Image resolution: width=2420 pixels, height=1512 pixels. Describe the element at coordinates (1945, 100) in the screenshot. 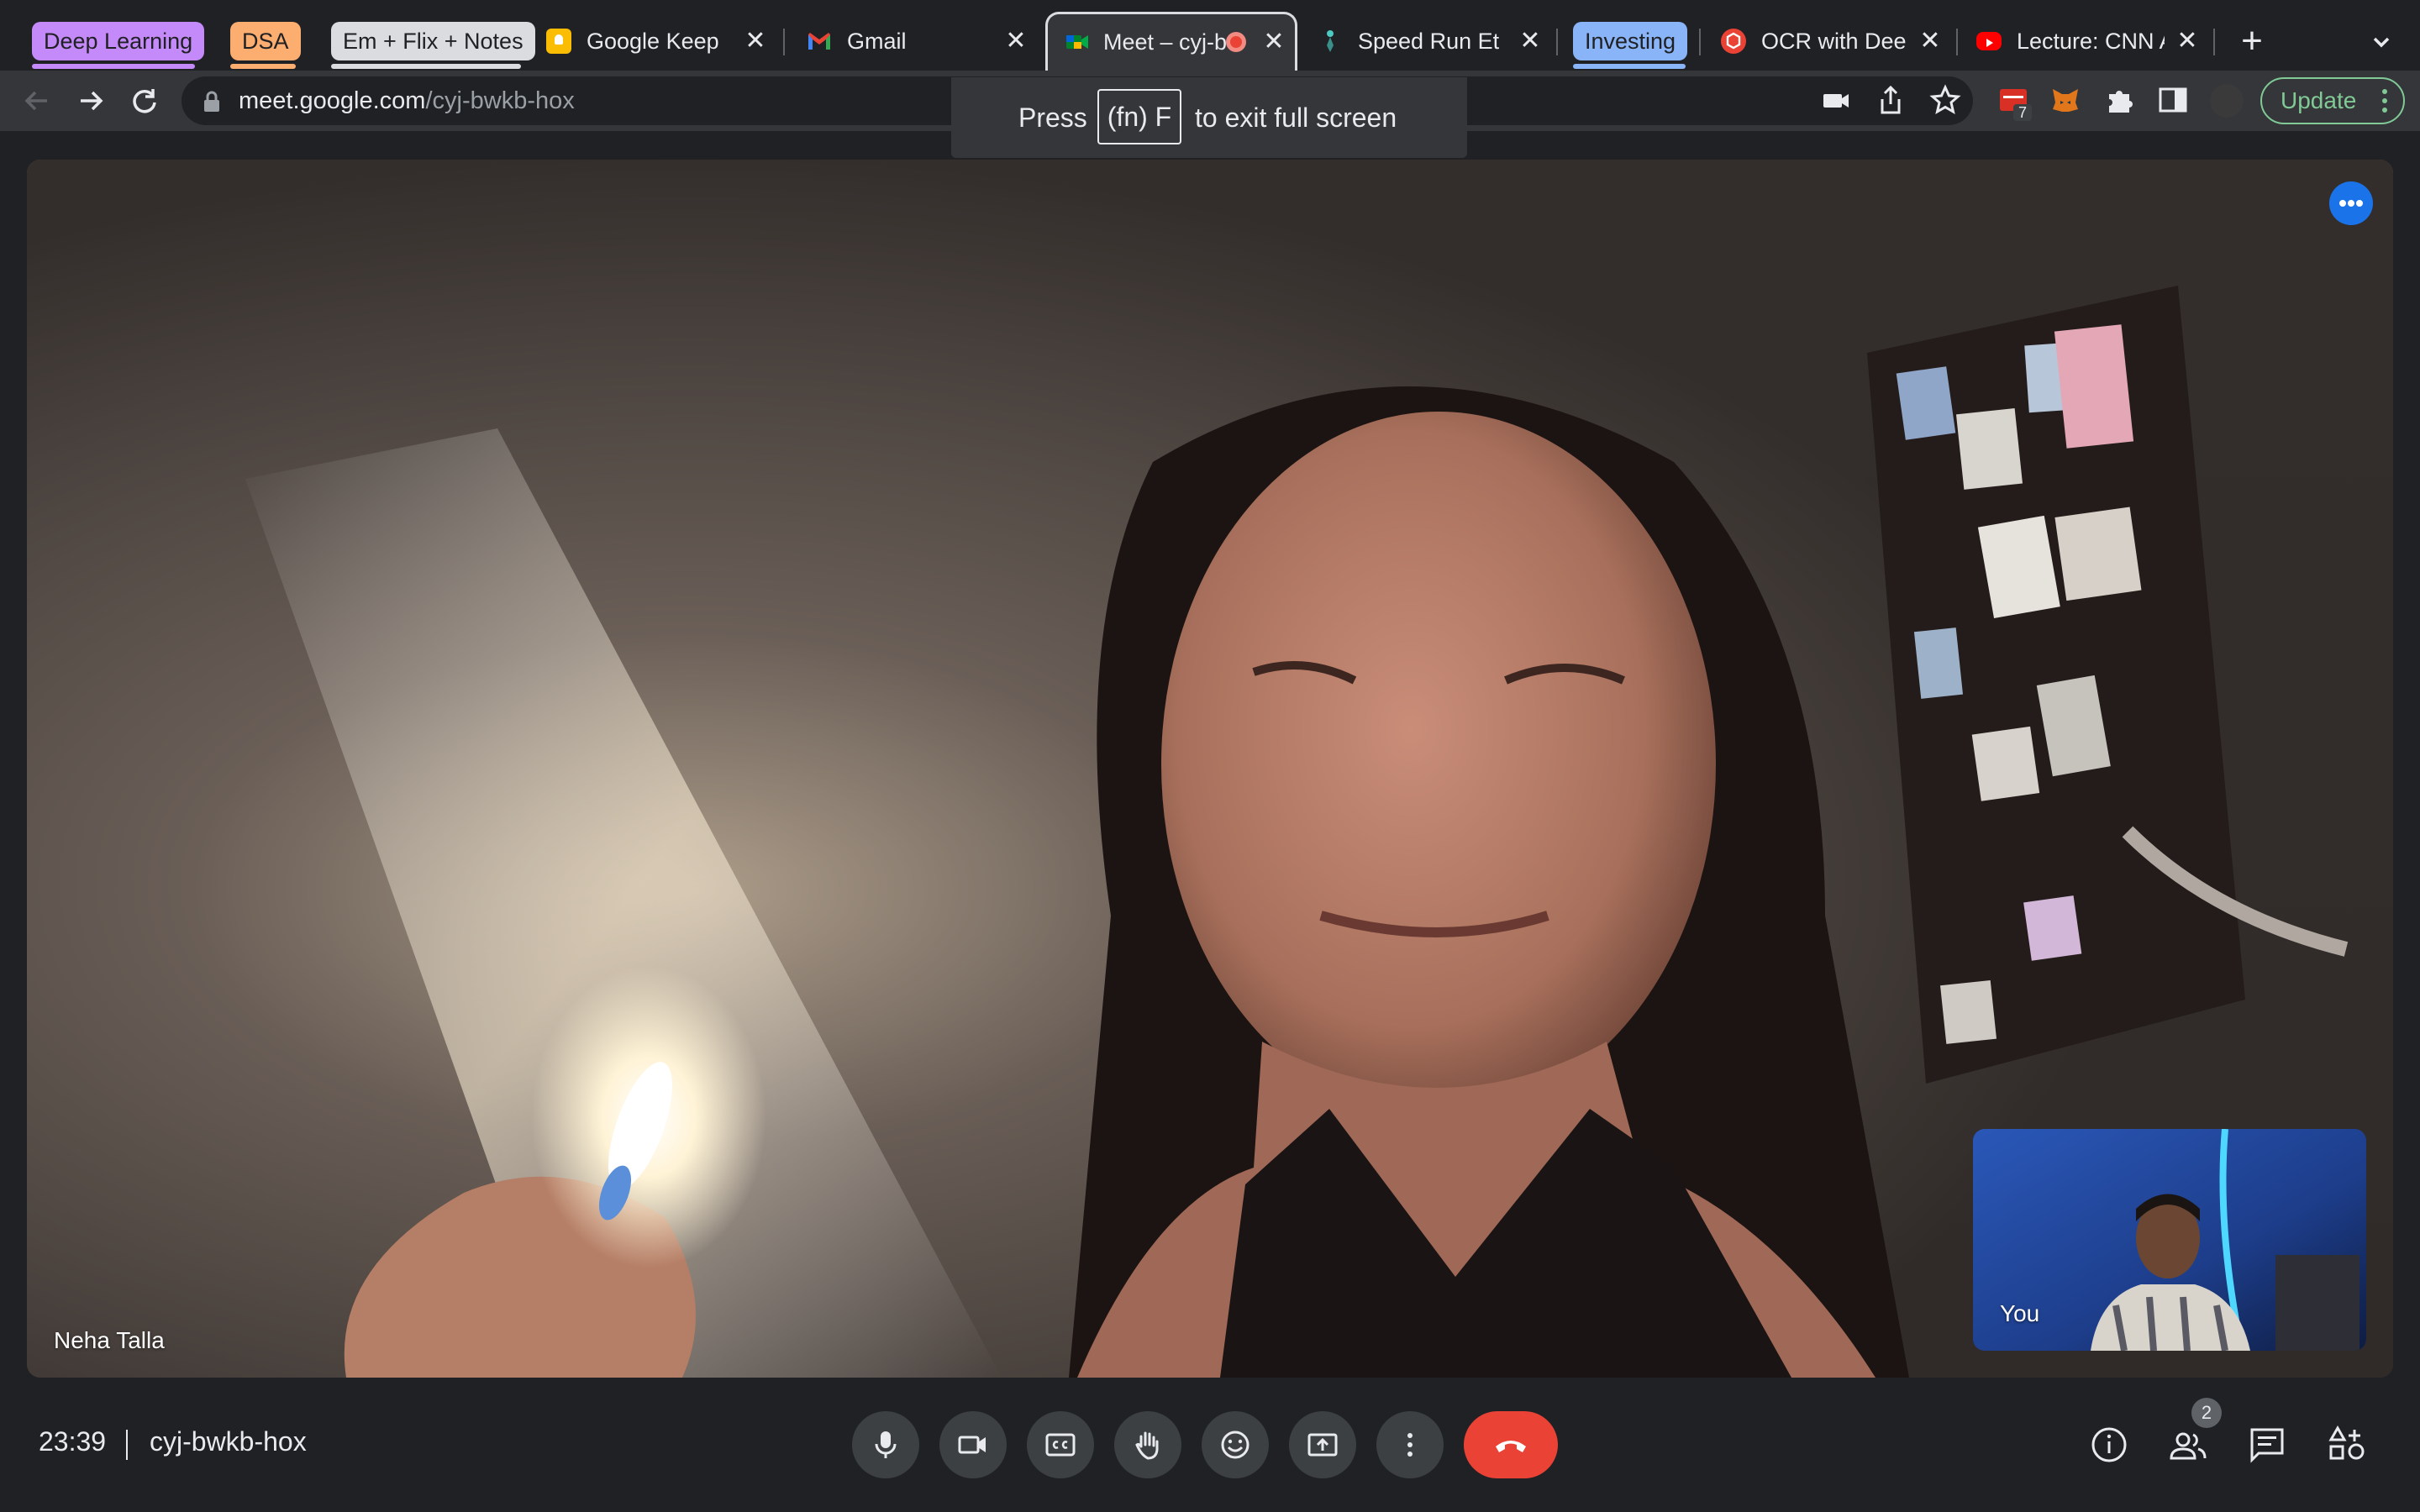

I see `bookmark-star-icon` at that location.